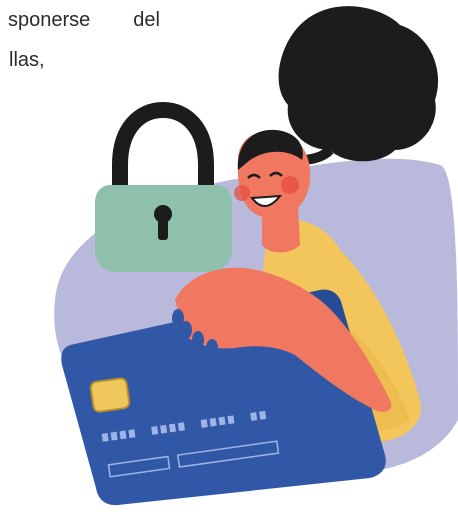  What do you see at coordinates (163, 186) in the screenshot?
I see `padlock-icon` at bounding box center [163, 186].